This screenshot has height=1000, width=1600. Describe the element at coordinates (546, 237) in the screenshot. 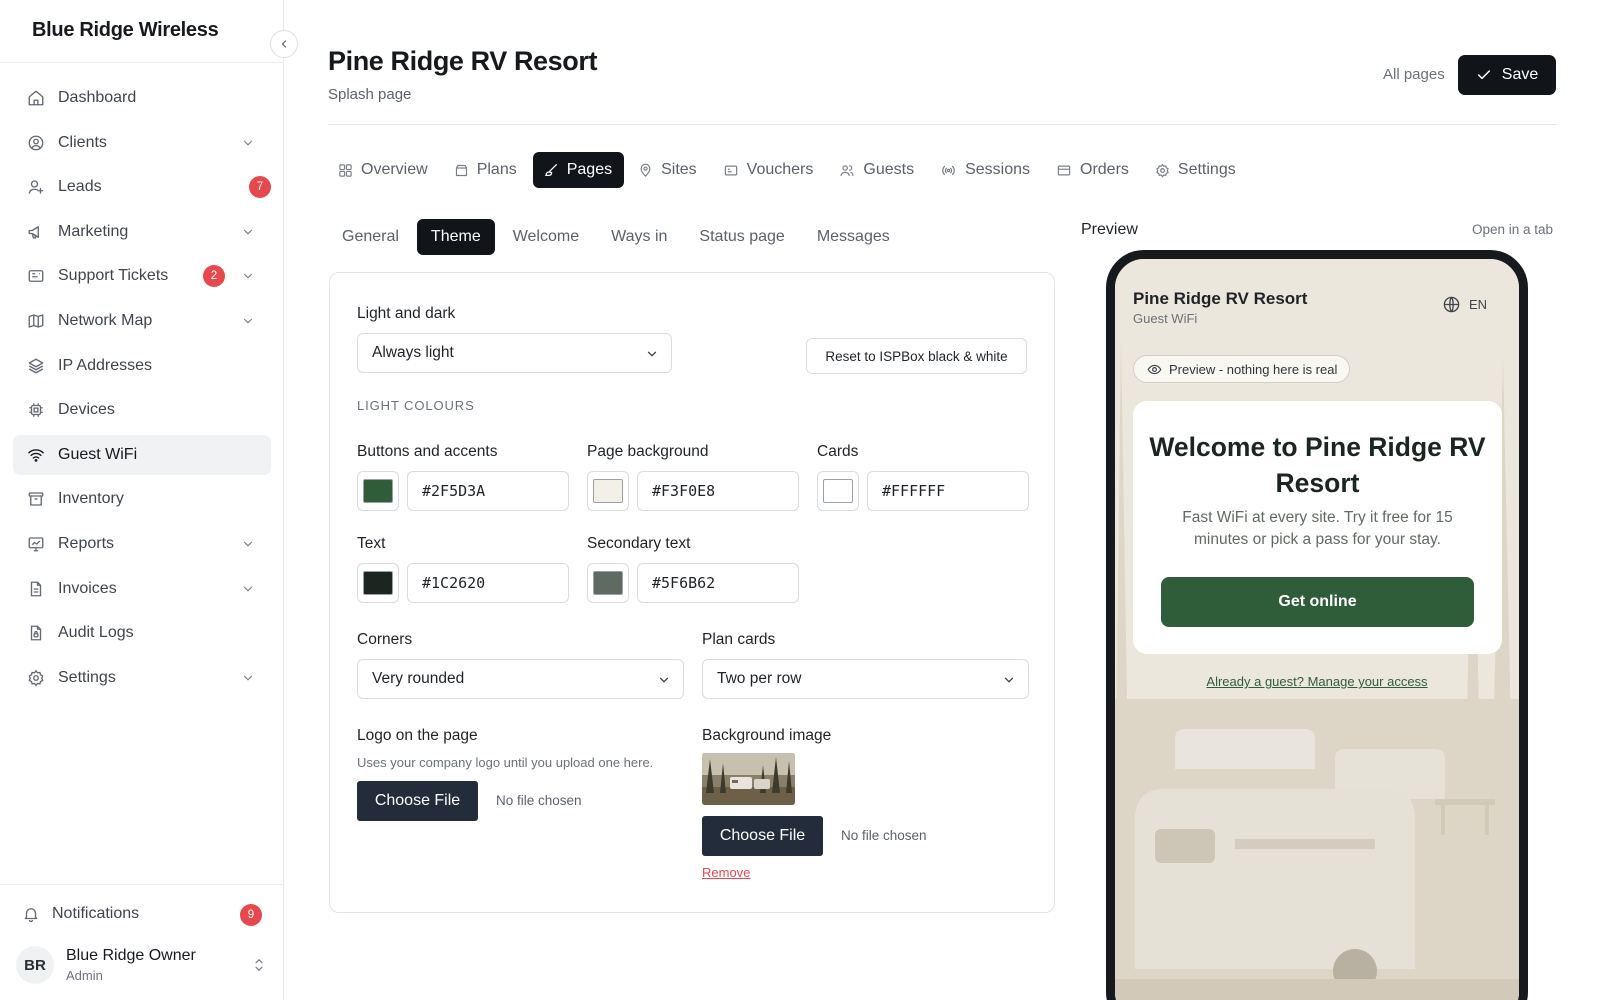

I see `subtab-welcome: Welcome` at that location.